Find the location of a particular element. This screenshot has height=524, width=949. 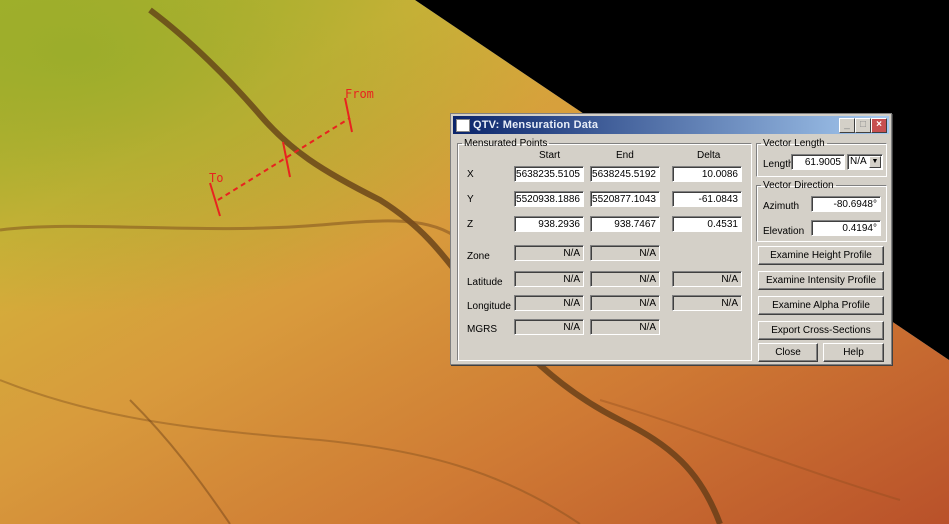

from-marker-label: From is located at coordinates (359, 94).